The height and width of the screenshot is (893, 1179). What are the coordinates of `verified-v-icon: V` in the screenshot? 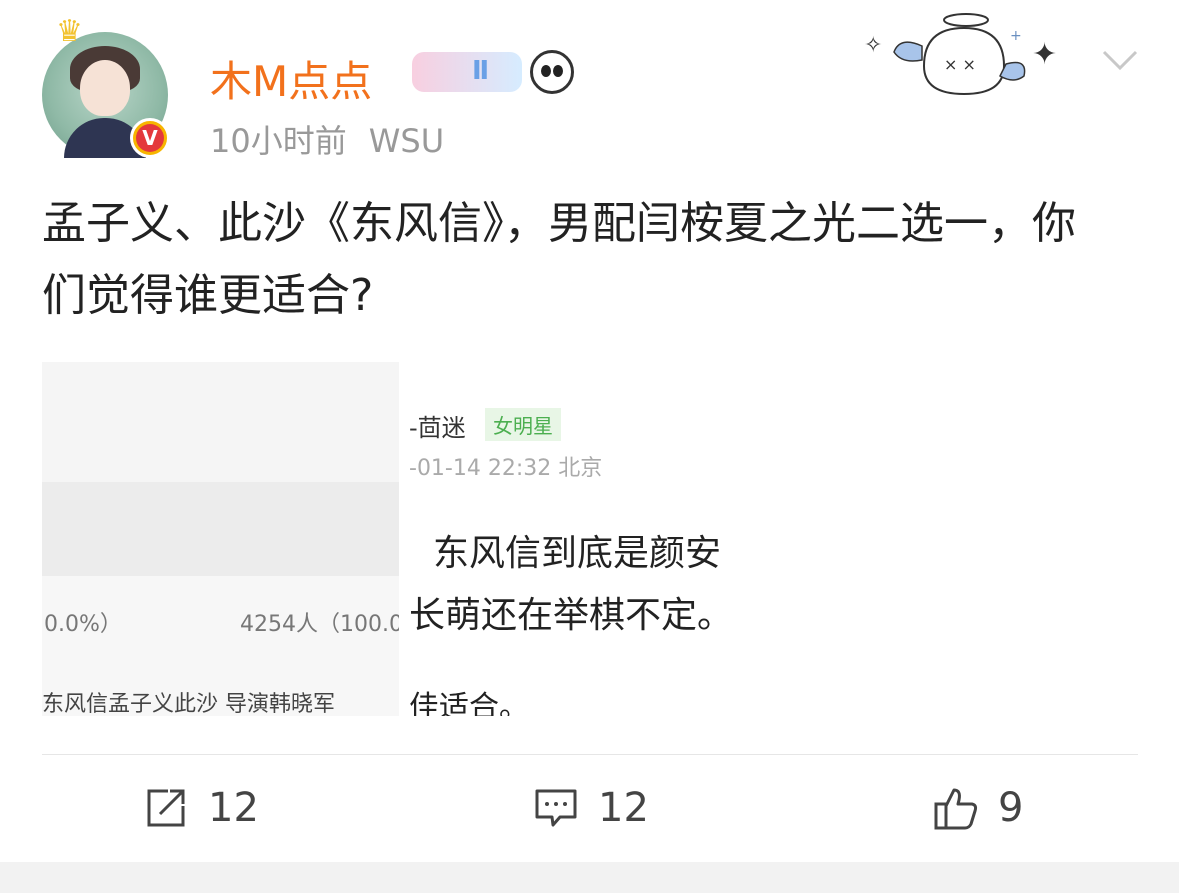 It's located at (150, 138).